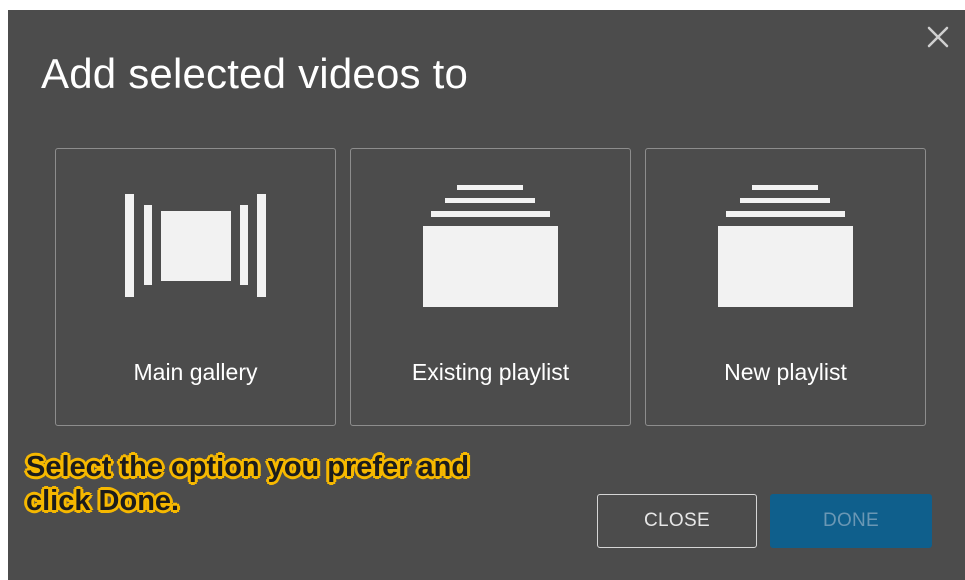 This screenshot has width=965, height=580. I want to click on callout-line-2: click Done., so click(103, 501).